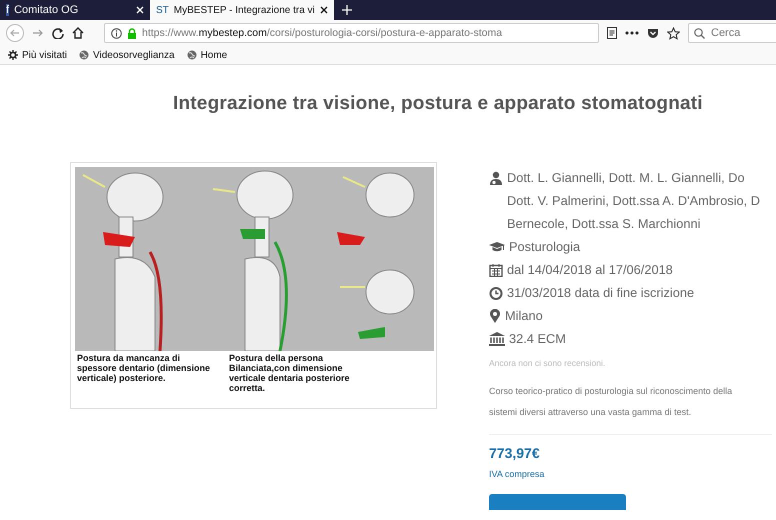 The image size is (776, 520). I want to click on price: 773,97€, so click(515, 453).